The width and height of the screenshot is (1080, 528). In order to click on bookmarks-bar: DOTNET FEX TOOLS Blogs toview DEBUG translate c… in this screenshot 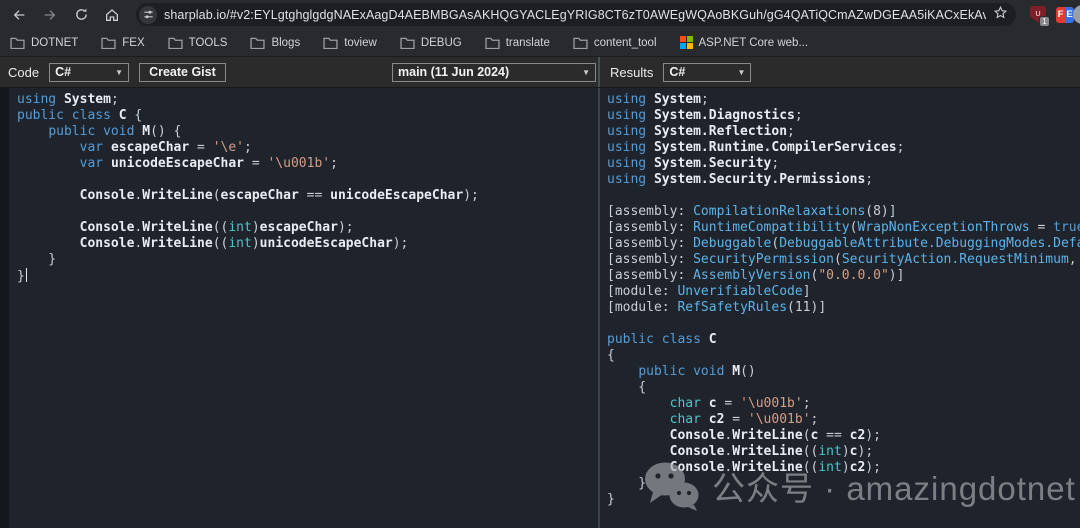, I will do `click(540, 43)`.